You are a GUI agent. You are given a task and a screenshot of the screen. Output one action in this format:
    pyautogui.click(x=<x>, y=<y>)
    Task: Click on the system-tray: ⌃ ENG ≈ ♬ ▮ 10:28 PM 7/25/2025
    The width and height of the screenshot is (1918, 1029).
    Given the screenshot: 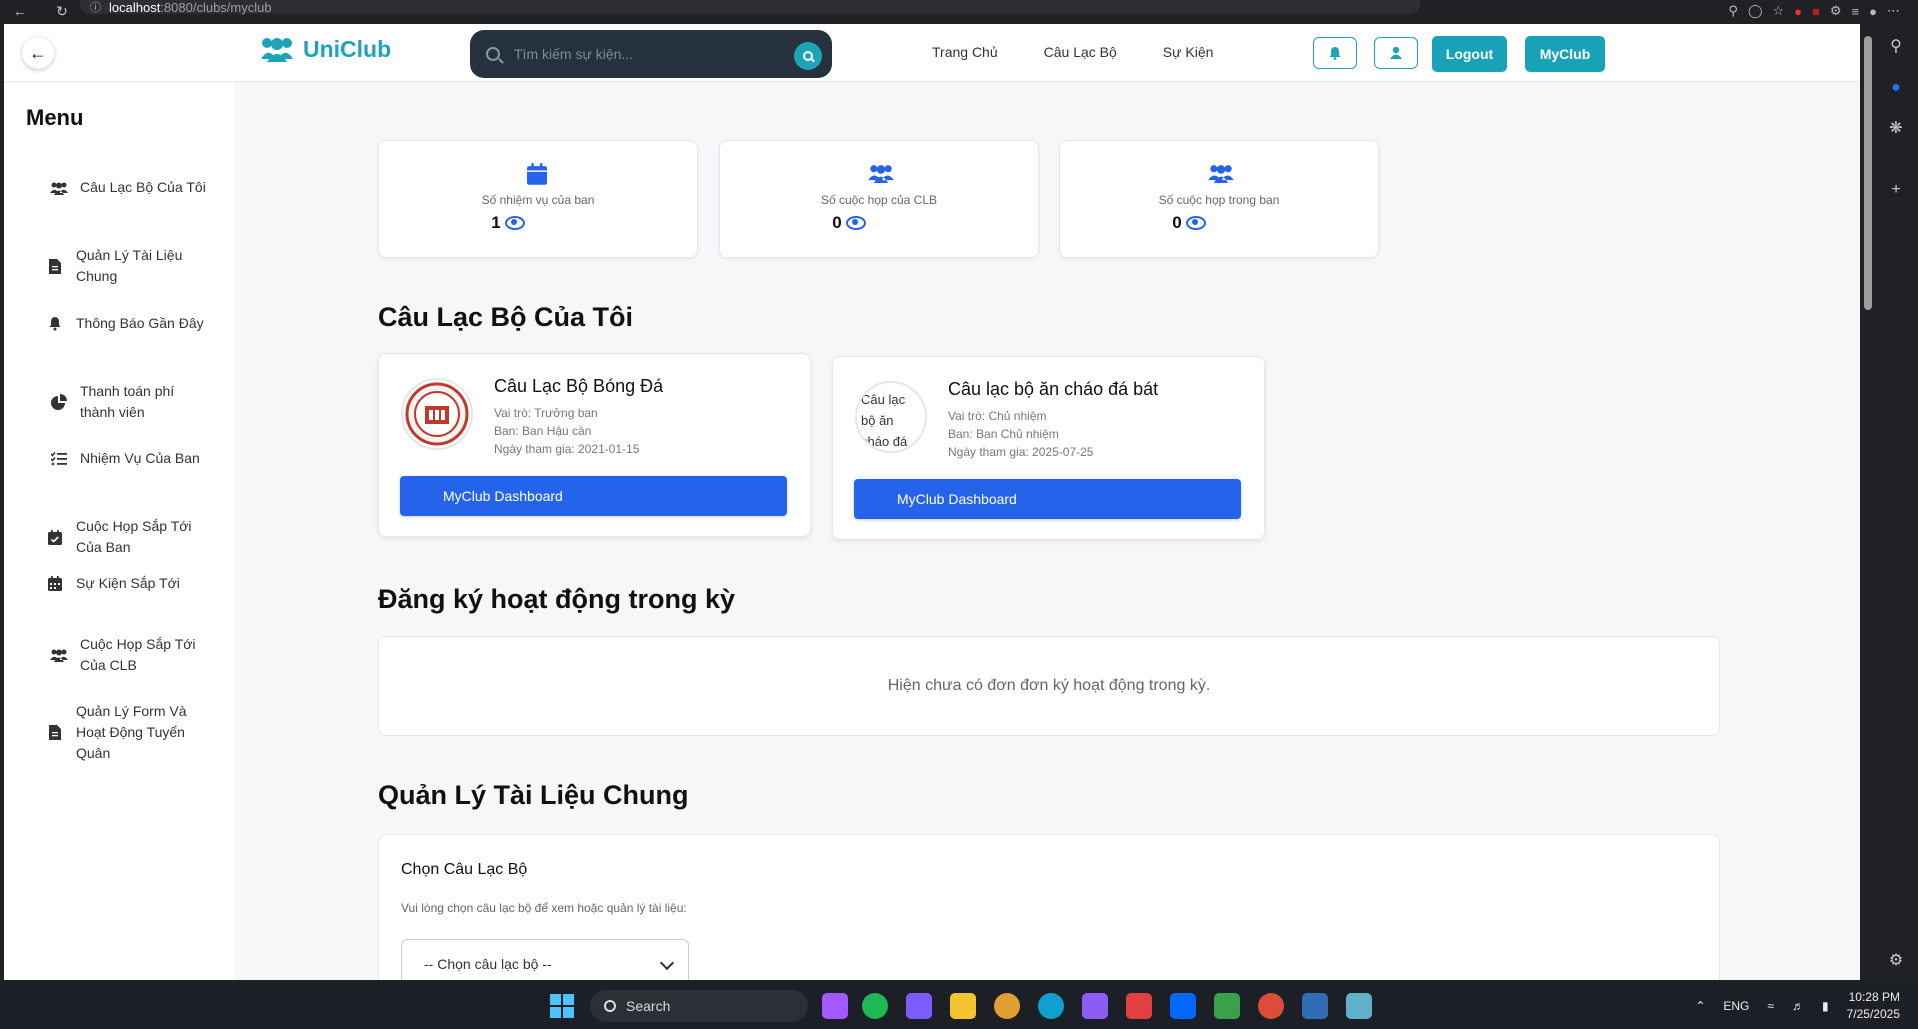 What is the action you would take?
    pyautogui.click(x=1806, y=1005)
    